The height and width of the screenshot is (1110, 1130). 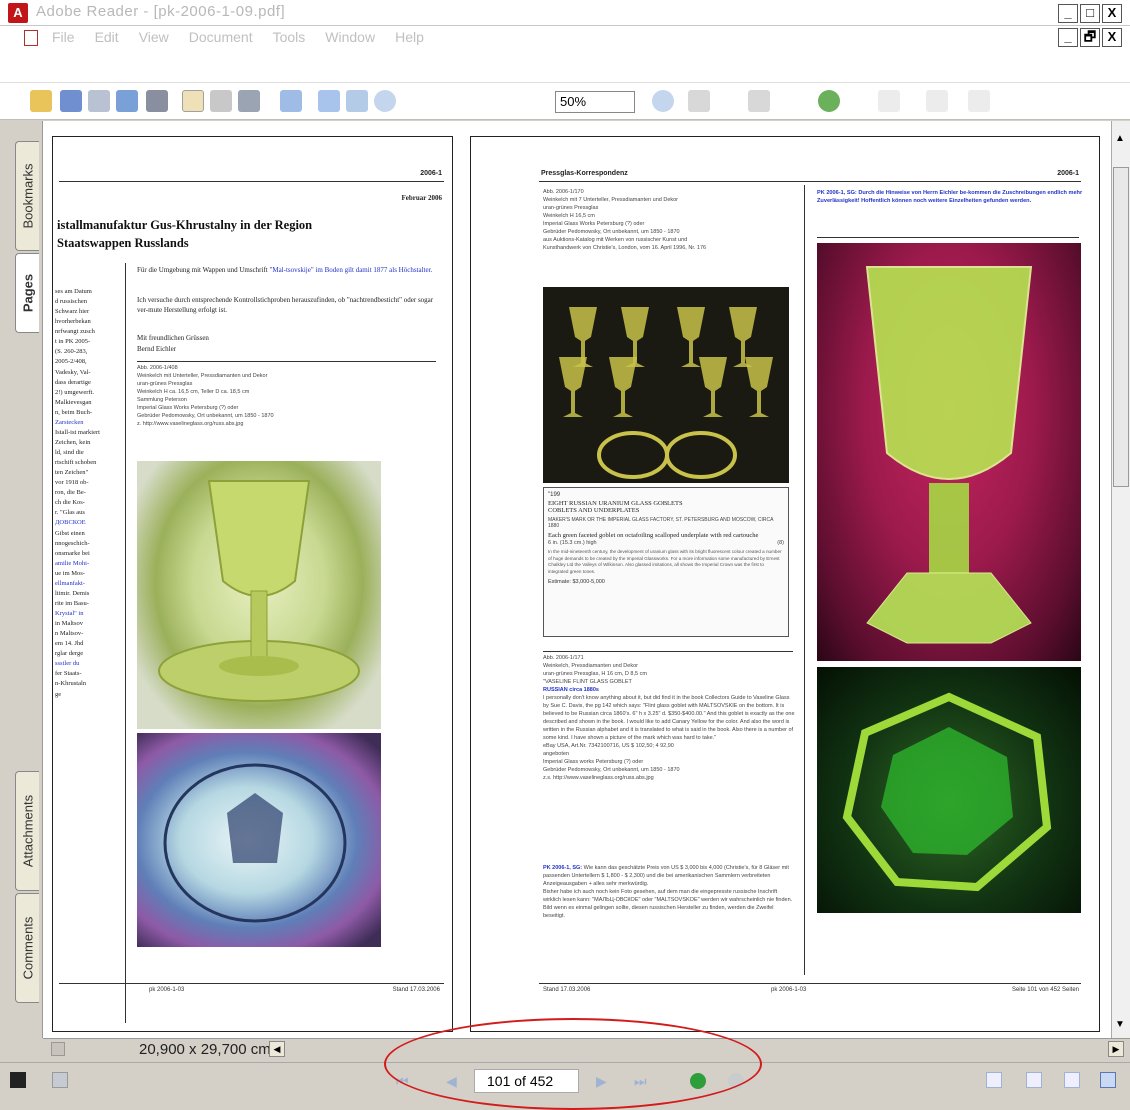 What do you see at coordinates (277, 1049) in the screenshot?
I see `scroll-left-arrow-icon: ◀` at bounding box center [277, 1049].